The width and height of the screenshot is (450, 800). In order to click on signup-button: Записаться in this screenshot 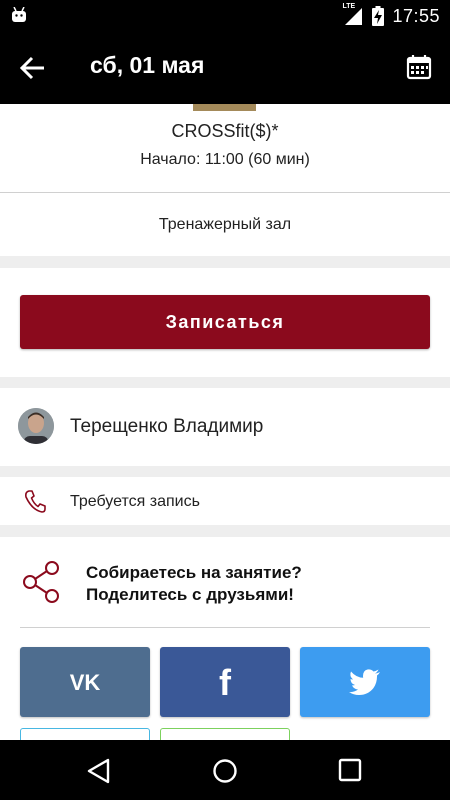, I will do `click(225, 322)`.